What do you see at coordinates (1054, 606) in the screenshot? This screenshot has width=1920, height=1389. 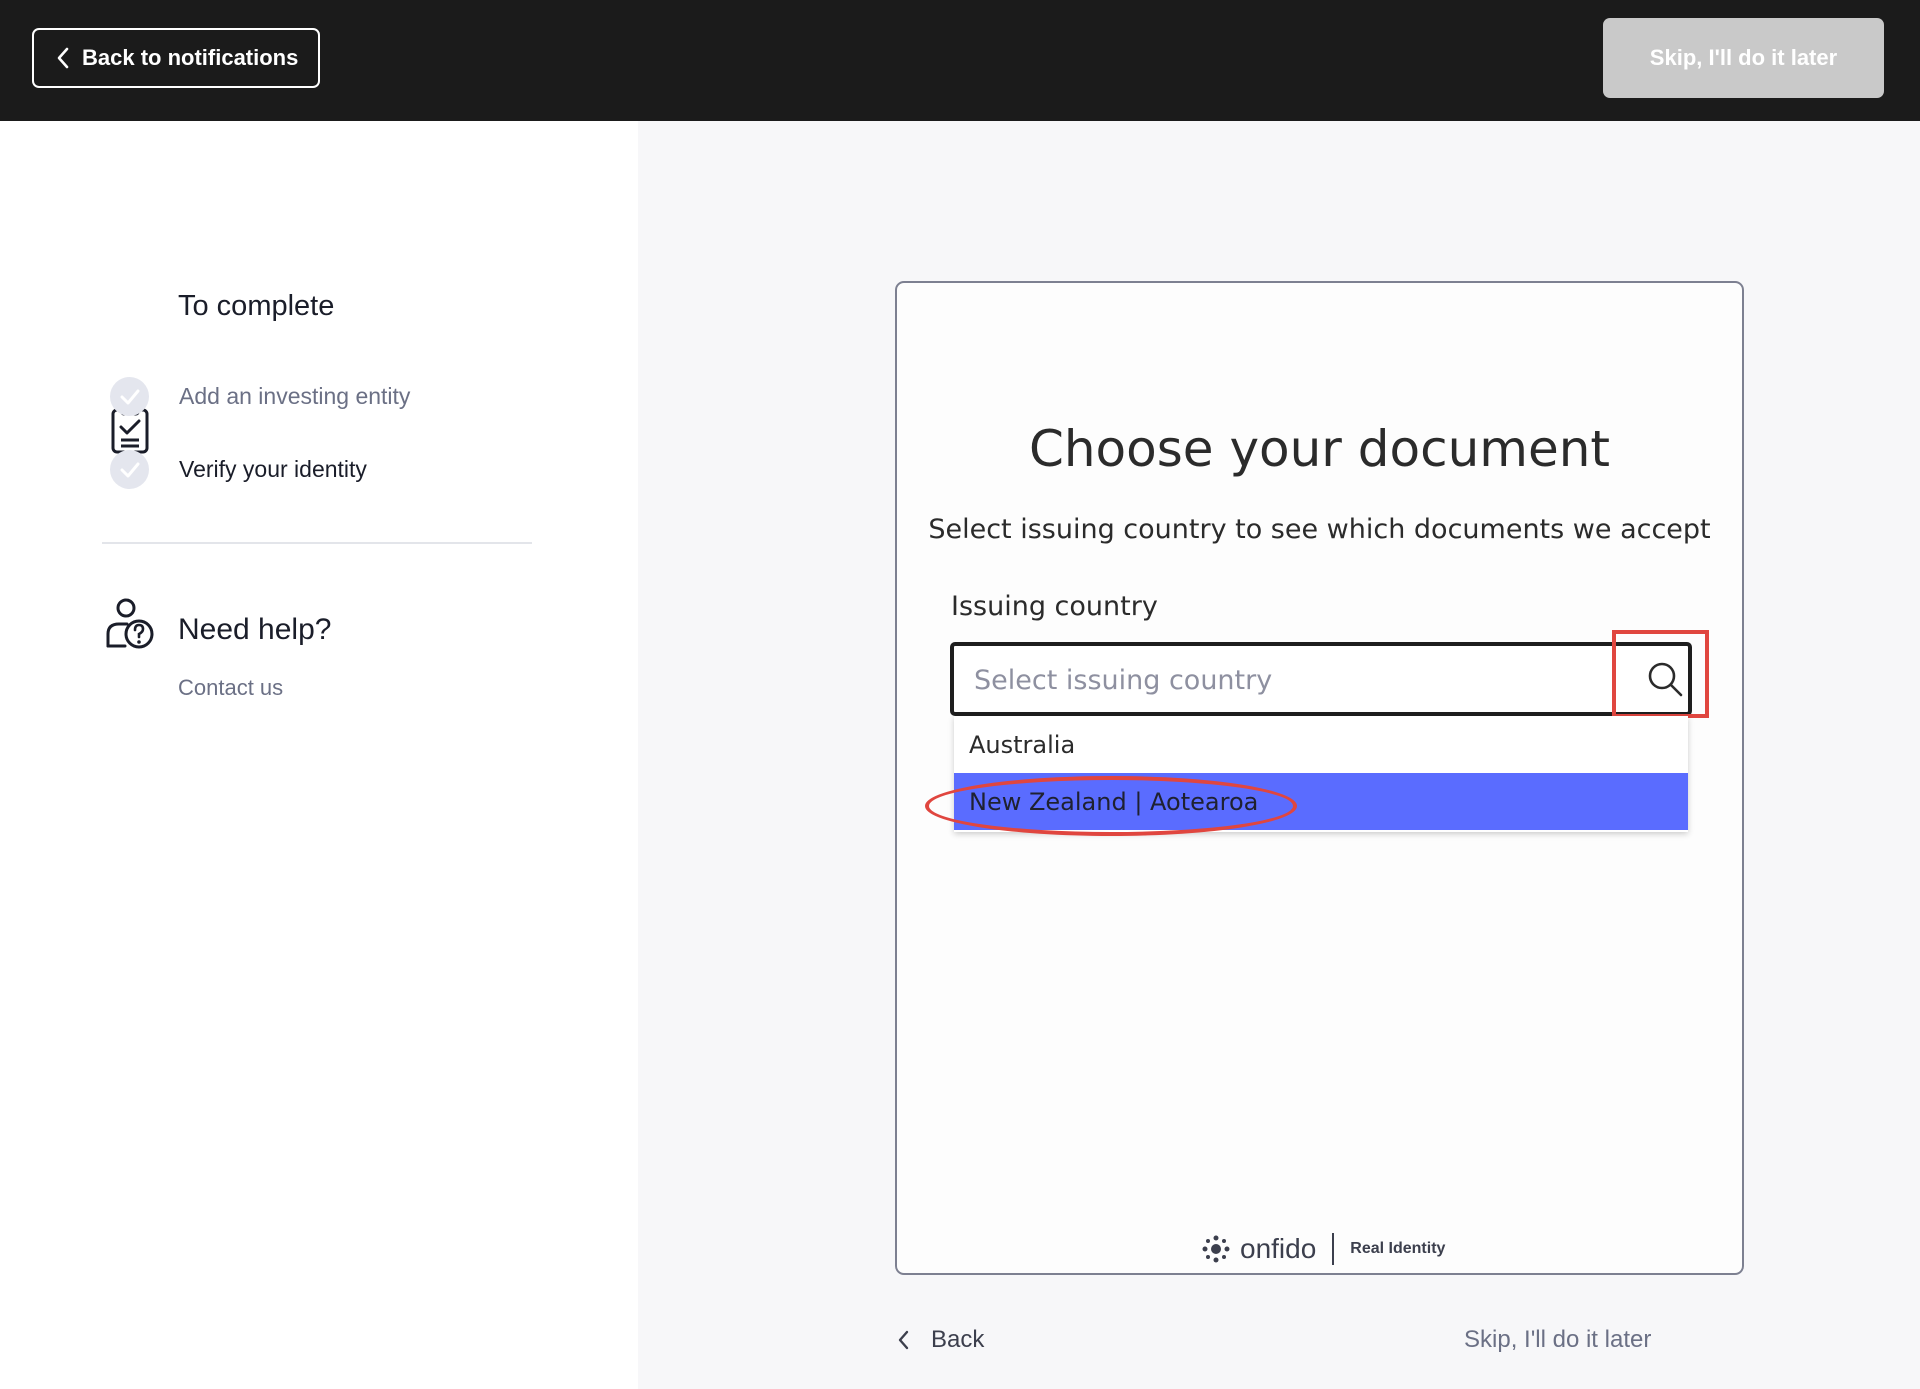 I see `issuing-country-label: Issuing country` at bounding box center [1054, 606].